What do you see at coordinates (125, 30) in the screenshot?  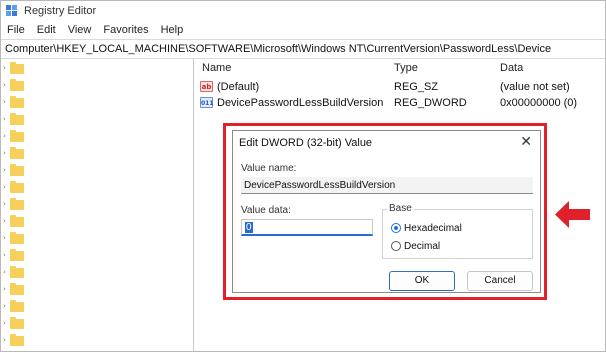 I see `menu-favorites: Favorites` at bounding box center [125, 30].